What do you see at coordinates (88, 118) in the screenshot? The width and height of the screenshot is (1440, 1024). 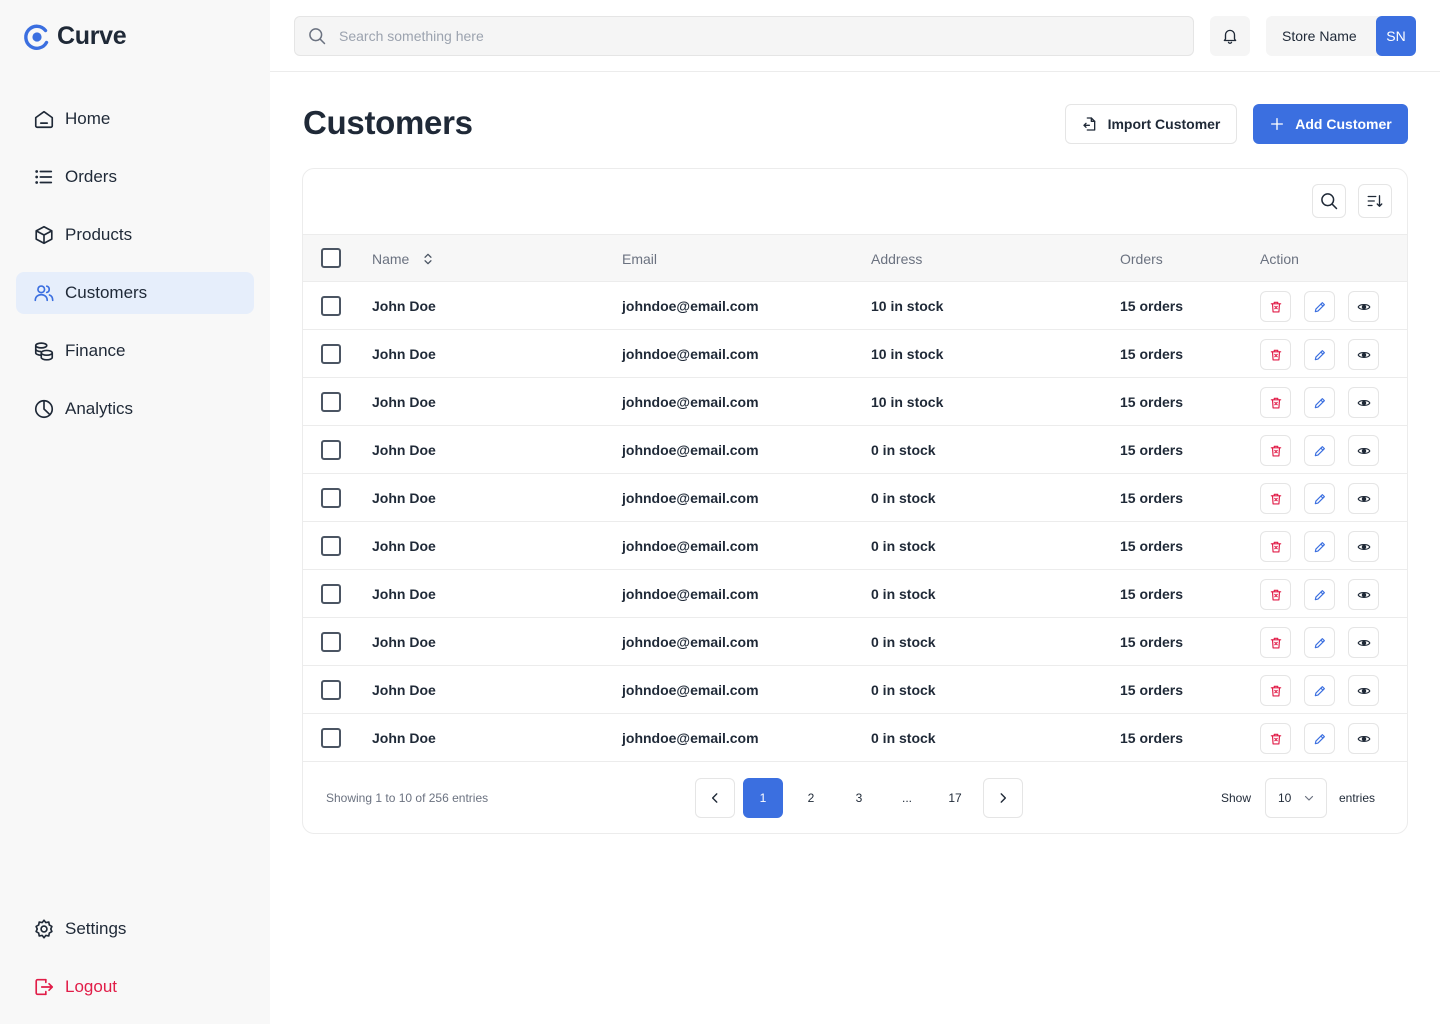 I see `sidebar-item-label: Home` at bounding box center [88, 118].